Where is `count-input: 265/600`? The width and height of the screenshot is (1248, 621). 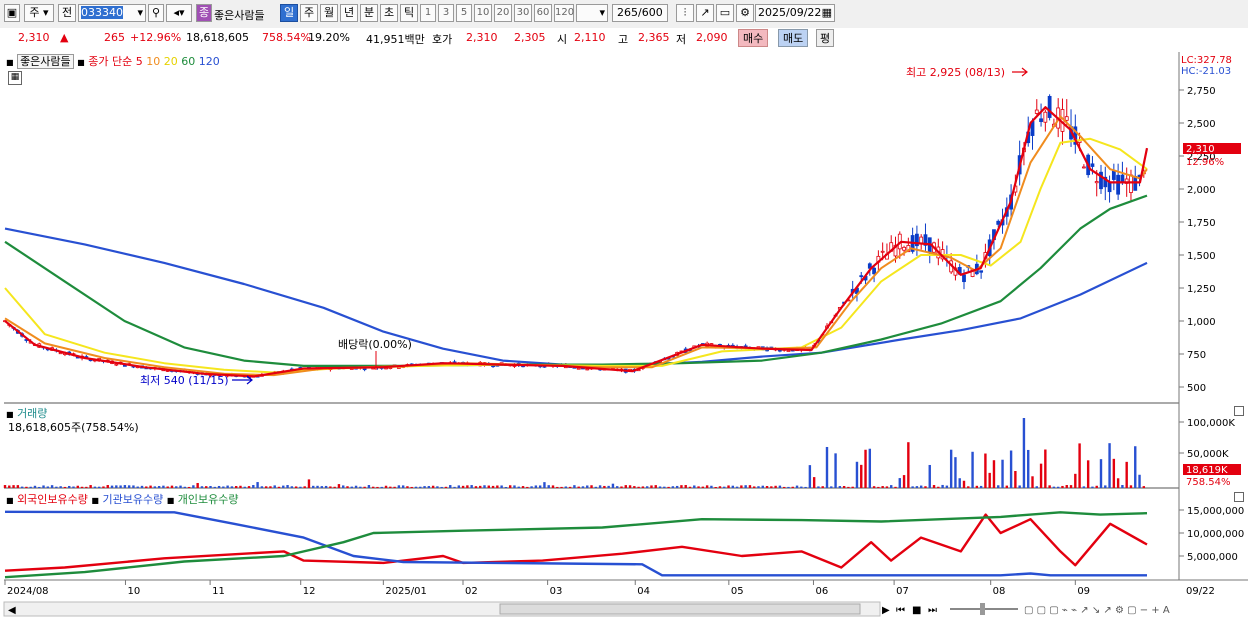
count-input: 265/600 is located at coordinates (640, 13).